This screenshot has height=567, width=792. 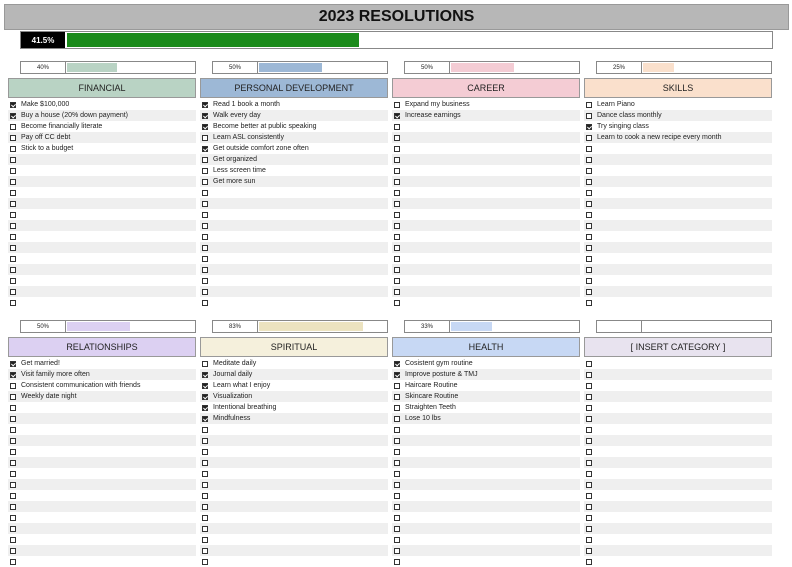 What do you see at coordinates (61, 126) in the screenshot?
I see `resolution-text: Become financially literate` at bounding box center [61, 126].